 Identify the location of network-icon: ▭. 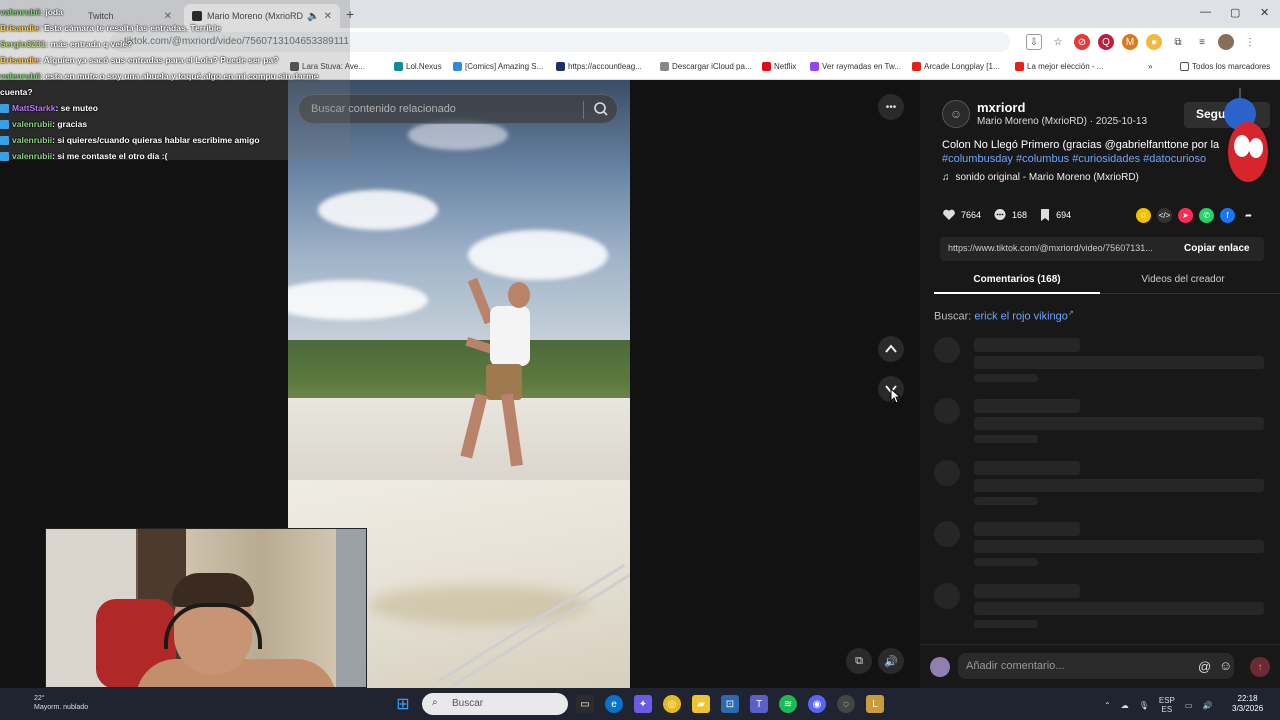
(1189, 705).